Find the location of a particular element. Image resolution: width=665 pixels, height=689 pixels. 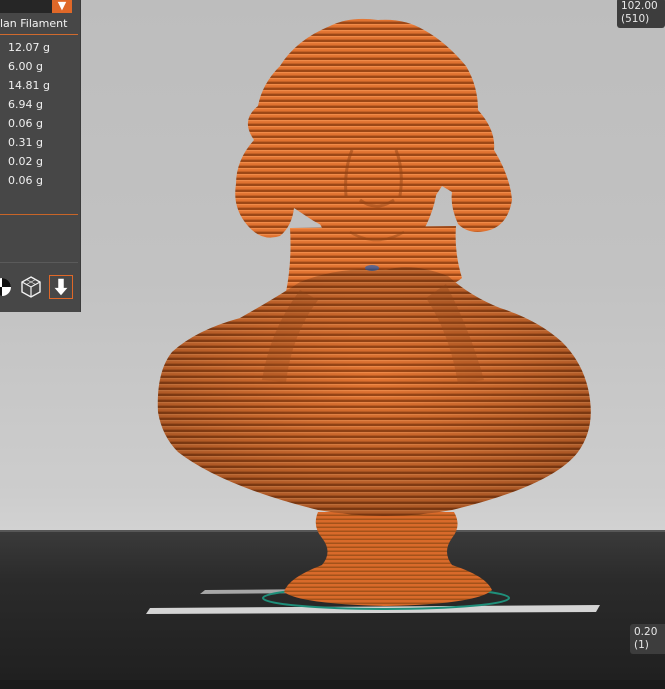

layer-slider-bottom-value: 0.20 (1) is located at coordinates (647, 639).